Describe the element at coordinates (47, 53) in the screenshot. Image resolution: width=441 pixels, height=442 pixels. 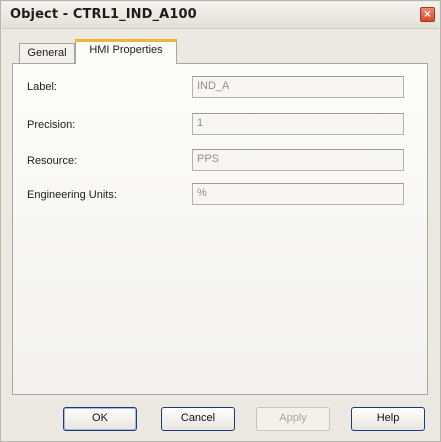
I see `tab-general: General` at that location.